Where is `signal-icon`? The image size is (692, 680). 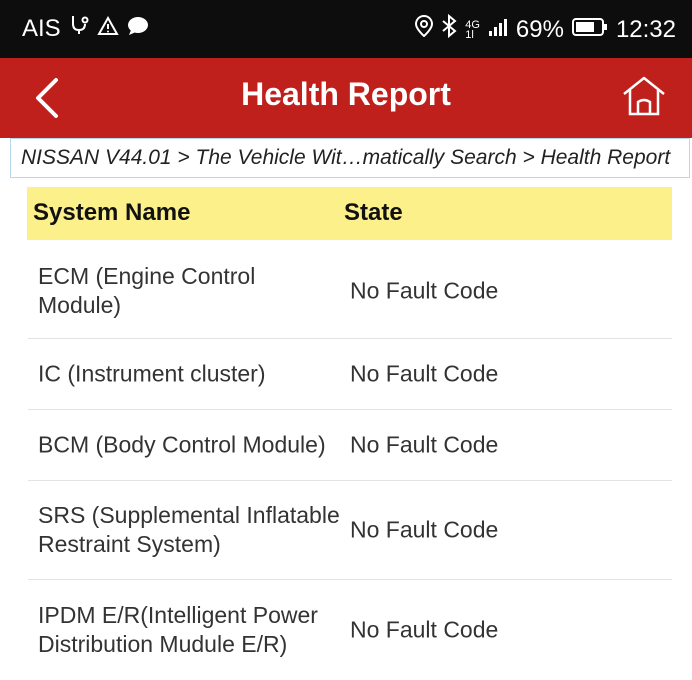 signal-icon is located at coordinates (498, 30).